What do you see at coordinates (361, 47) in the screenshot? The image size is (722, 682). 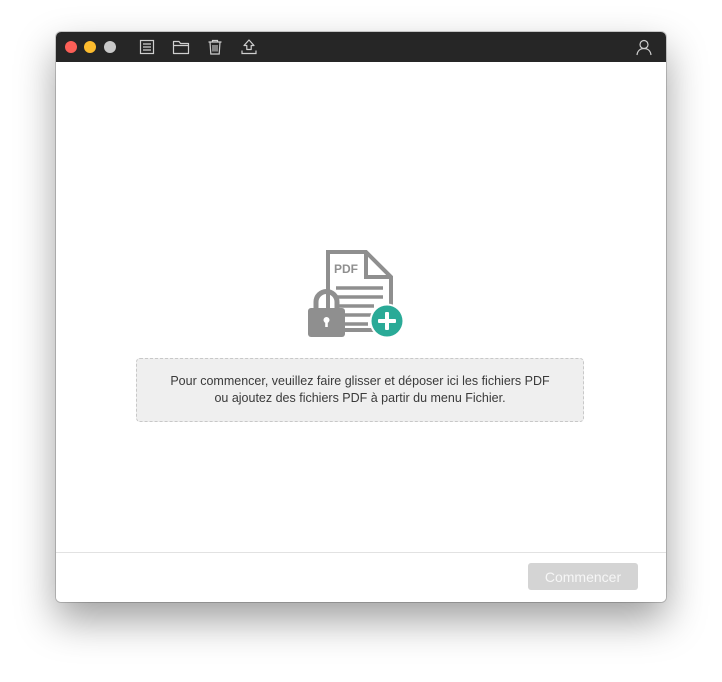 I see `titlebar` at bounding box center [361, 47].